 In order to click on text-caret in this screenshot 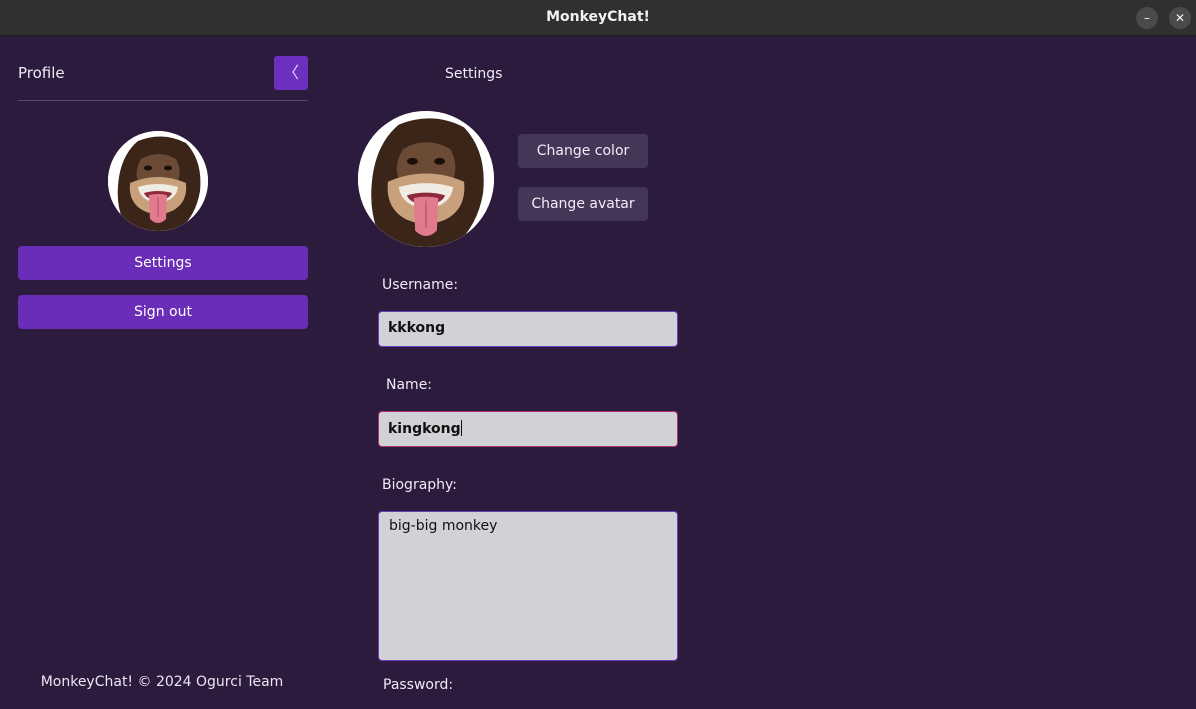, I will do `click(461, 428)`.